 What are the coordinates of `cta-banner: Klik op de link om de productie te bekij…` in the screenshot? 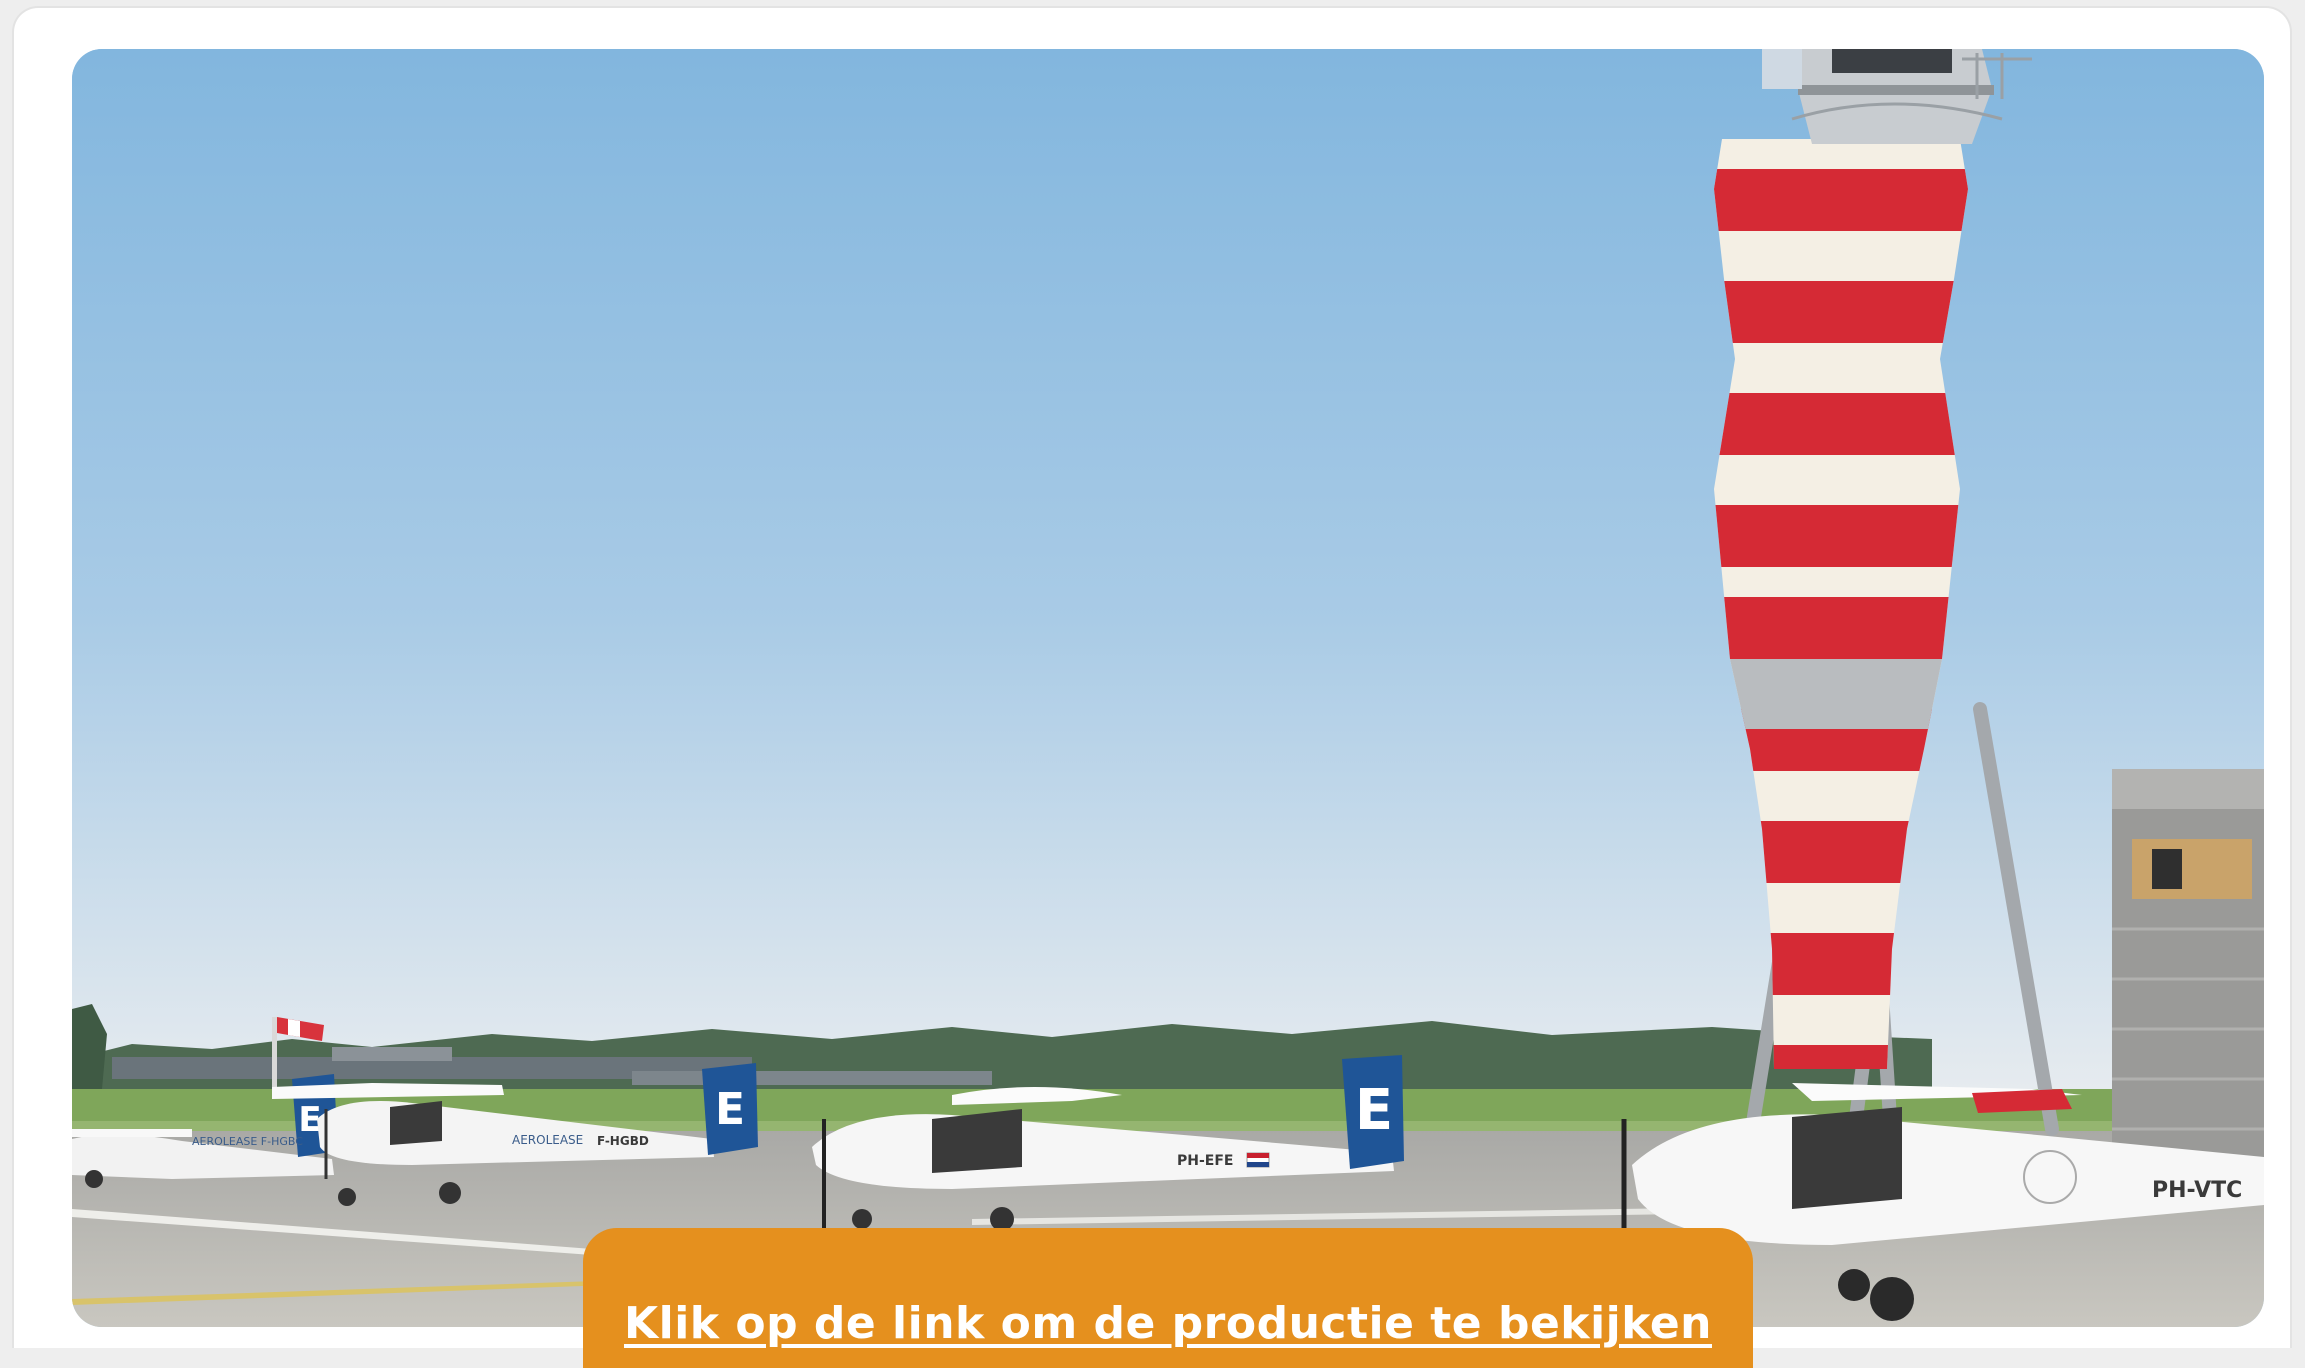 It's located at (1168, 1298).